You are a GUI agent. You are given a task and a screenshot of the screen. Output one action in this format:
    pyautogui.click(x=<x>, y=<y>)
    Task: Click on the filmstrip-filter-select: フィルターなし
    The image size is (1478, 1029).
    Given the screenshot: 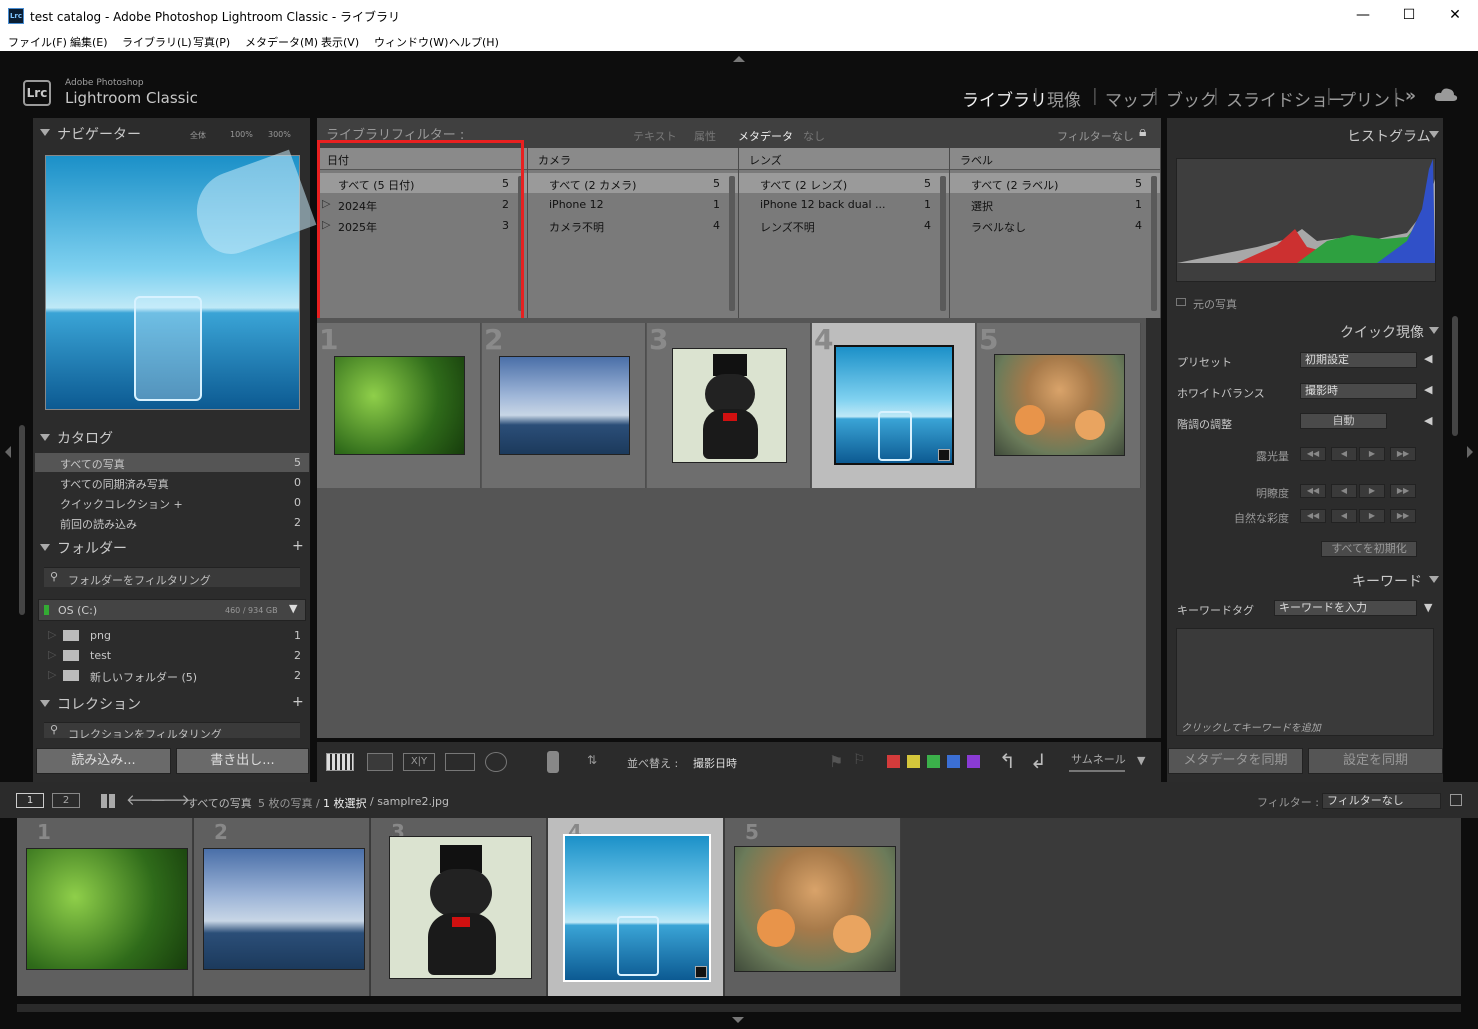 What is the action you would take?
    pyautogui.click(x=1381, y=801)
    